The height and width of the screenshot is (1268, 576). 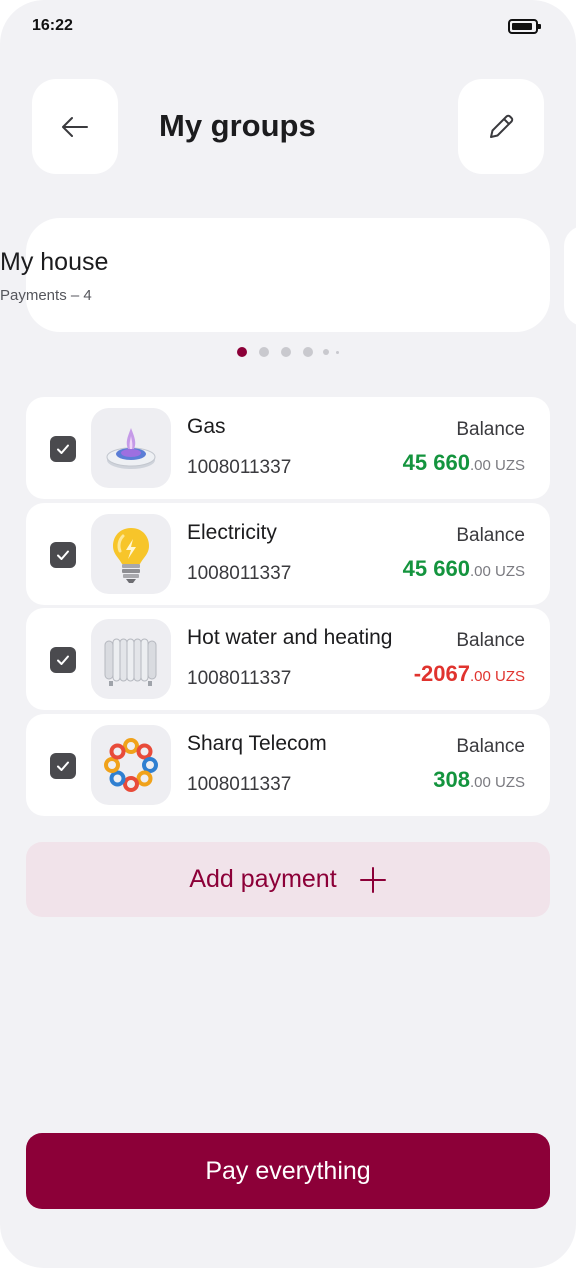 I want to click on edit-button, so click(x=501, y=126).